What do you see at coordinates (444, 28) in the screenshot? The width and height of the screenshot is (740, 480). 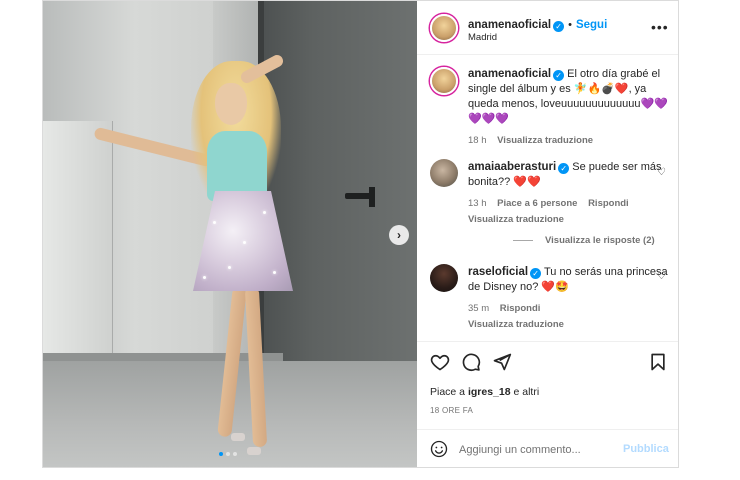 I see `author-avatar` at bounding box center [444, 28].